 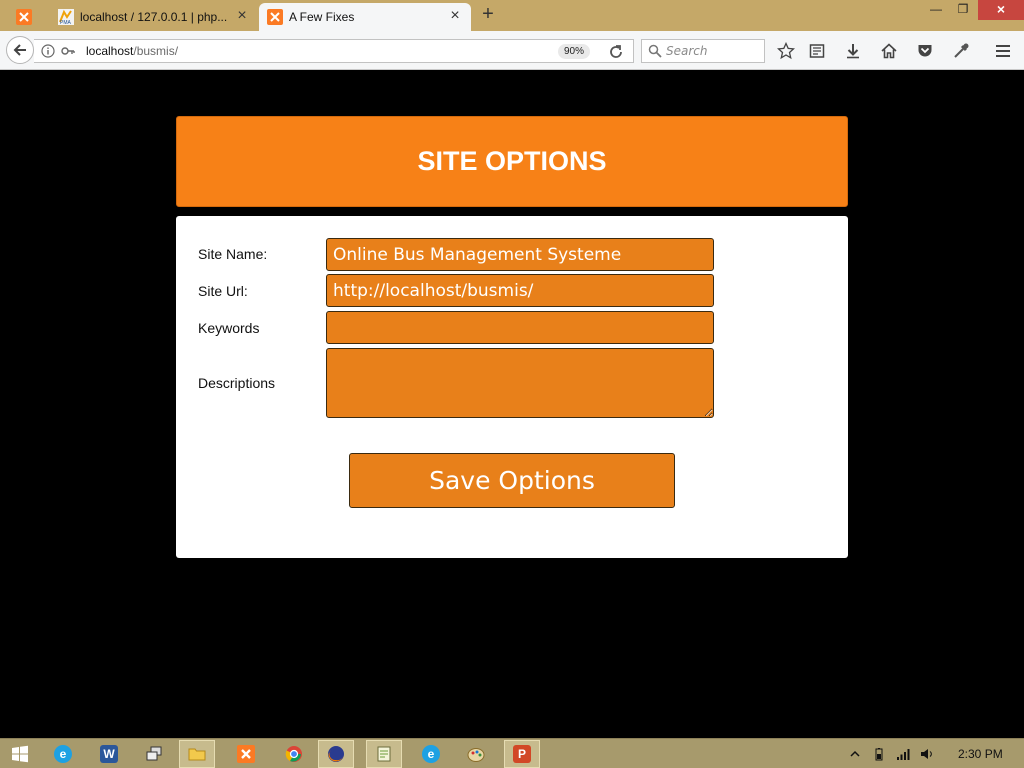 What do you see at coordinates (520, 254) in the screenshot?
I see `site-name-field` at bounding box center [520, 254].